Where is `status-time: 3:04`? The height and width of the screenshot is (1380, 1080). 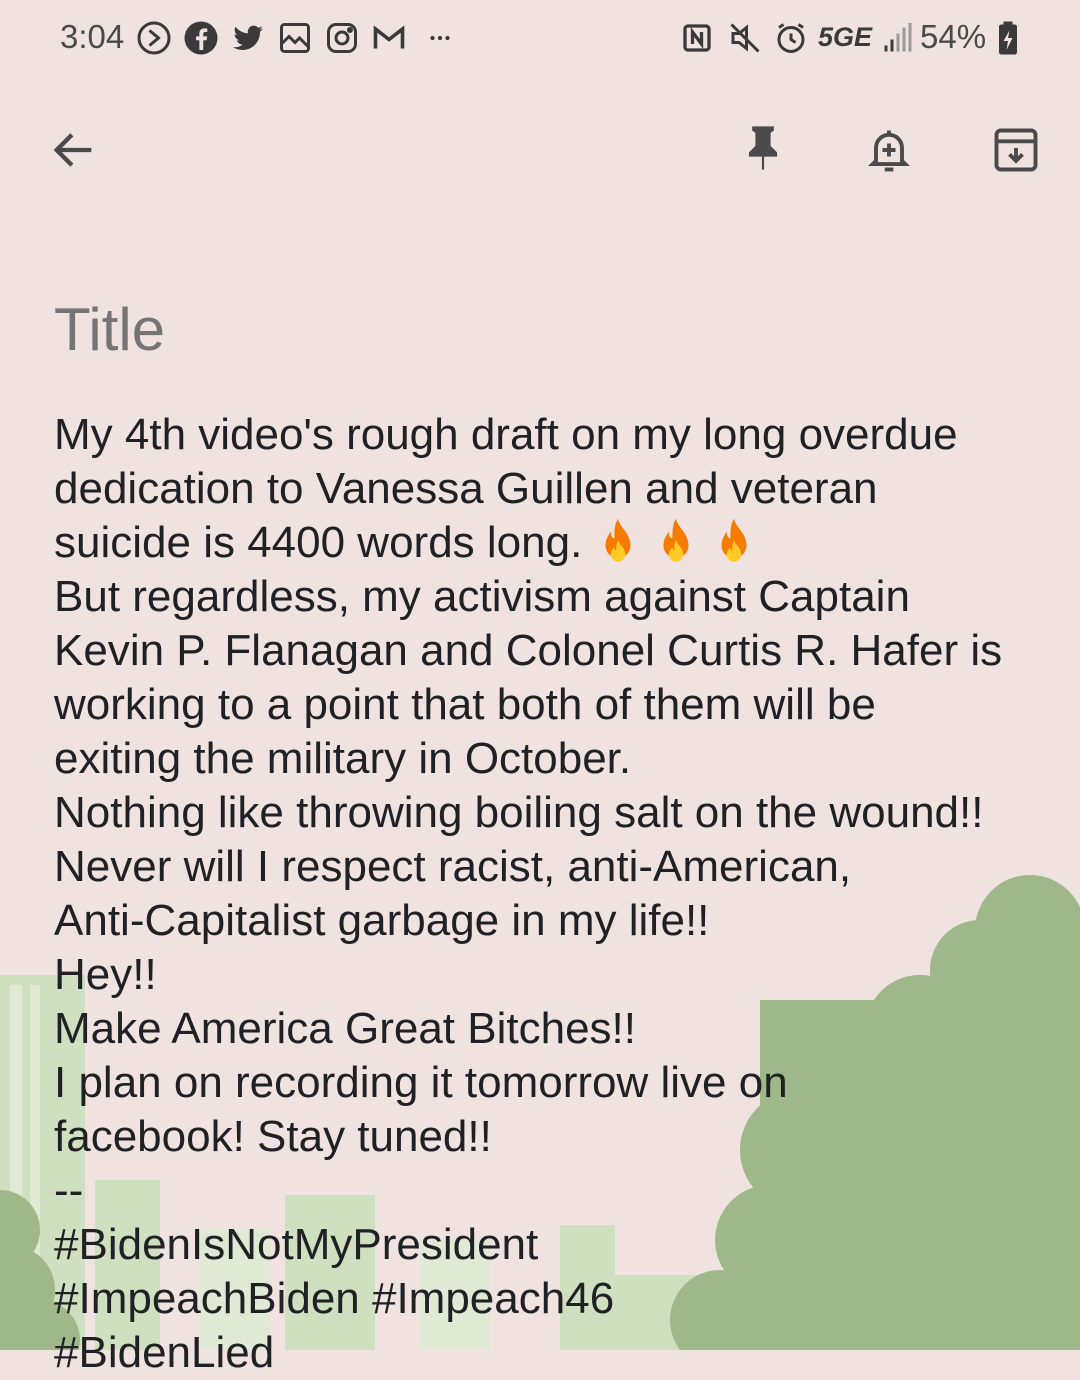
status-time: 3:04 is located at coordinates (92, 36).